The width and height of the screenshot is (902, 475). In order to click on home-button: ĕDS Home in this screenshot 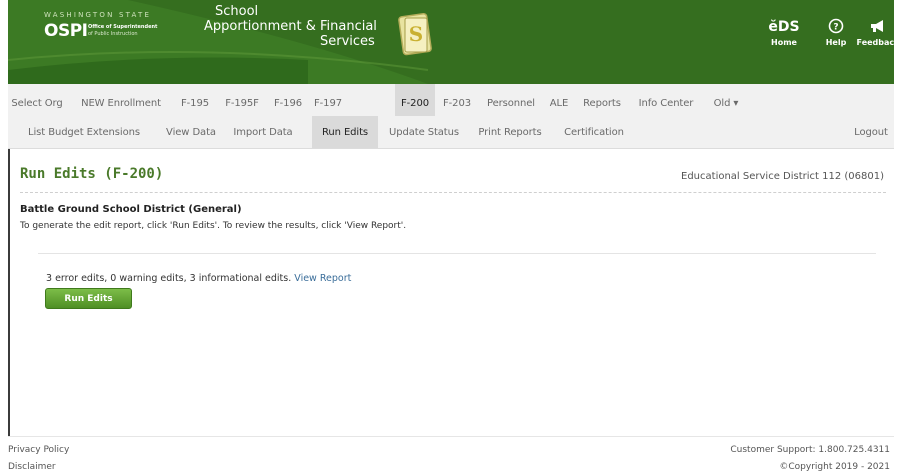, I will do `click(784, 32)`.